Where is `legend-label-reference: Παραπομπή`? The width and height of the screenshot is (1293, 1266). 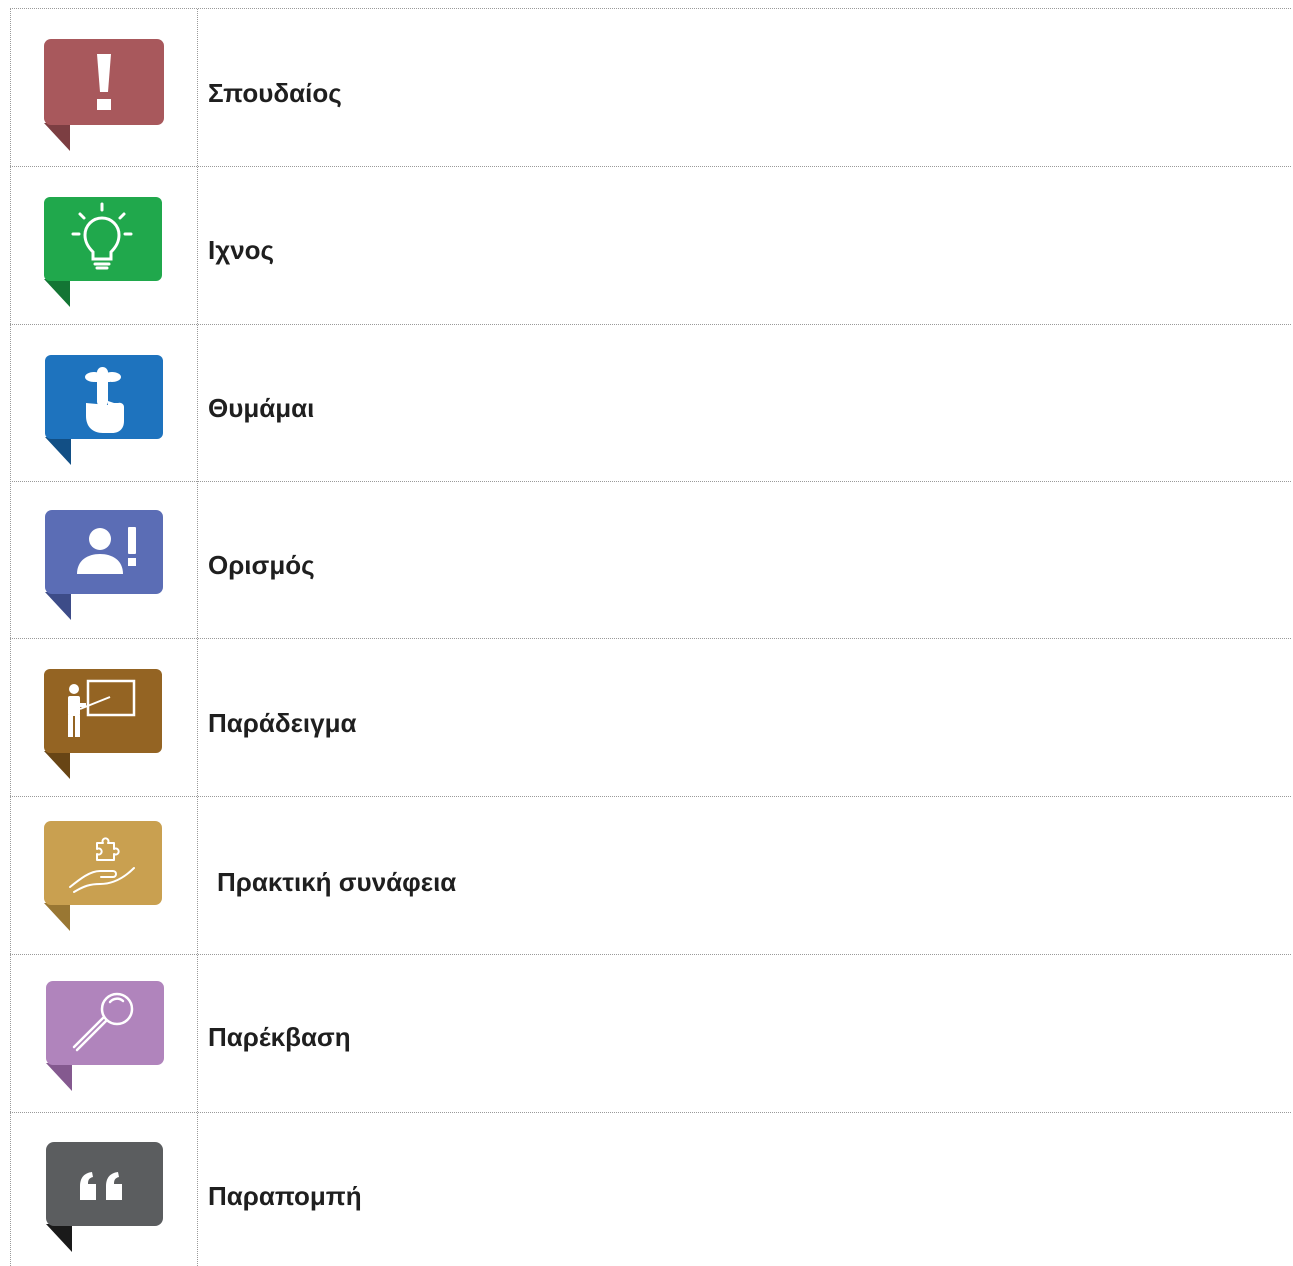
legend-label-reference: Παραπομπή is located at coordinates (285, 1196).